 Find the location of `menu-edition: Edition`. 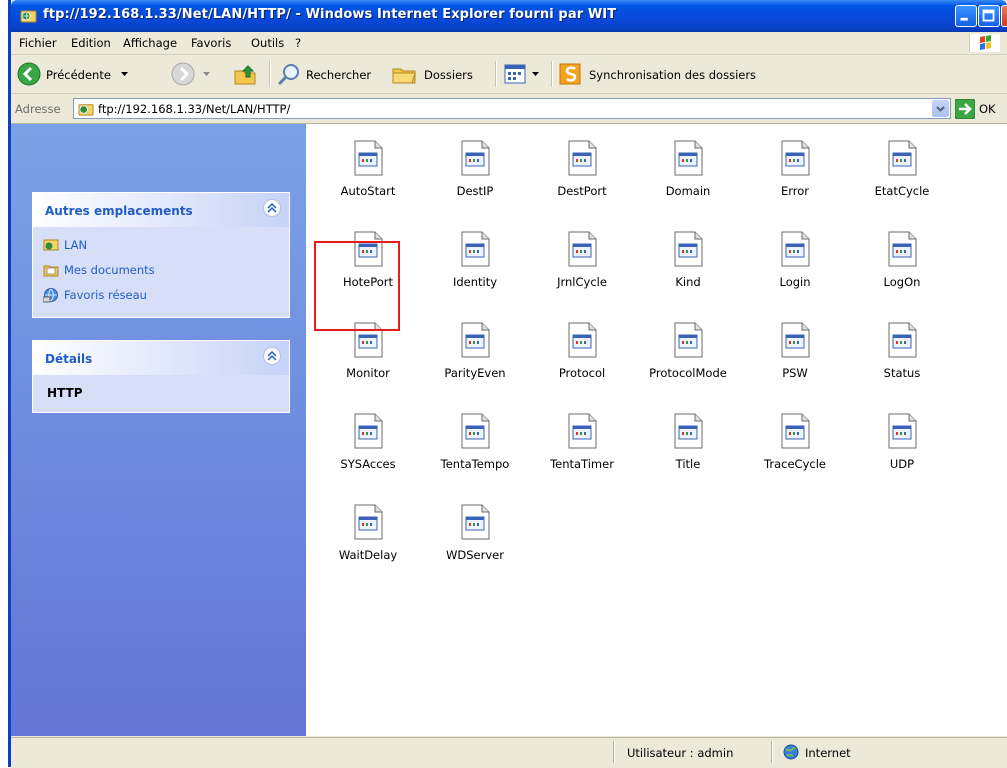

menu-edition: Edition is located at coordinates (91, 43).